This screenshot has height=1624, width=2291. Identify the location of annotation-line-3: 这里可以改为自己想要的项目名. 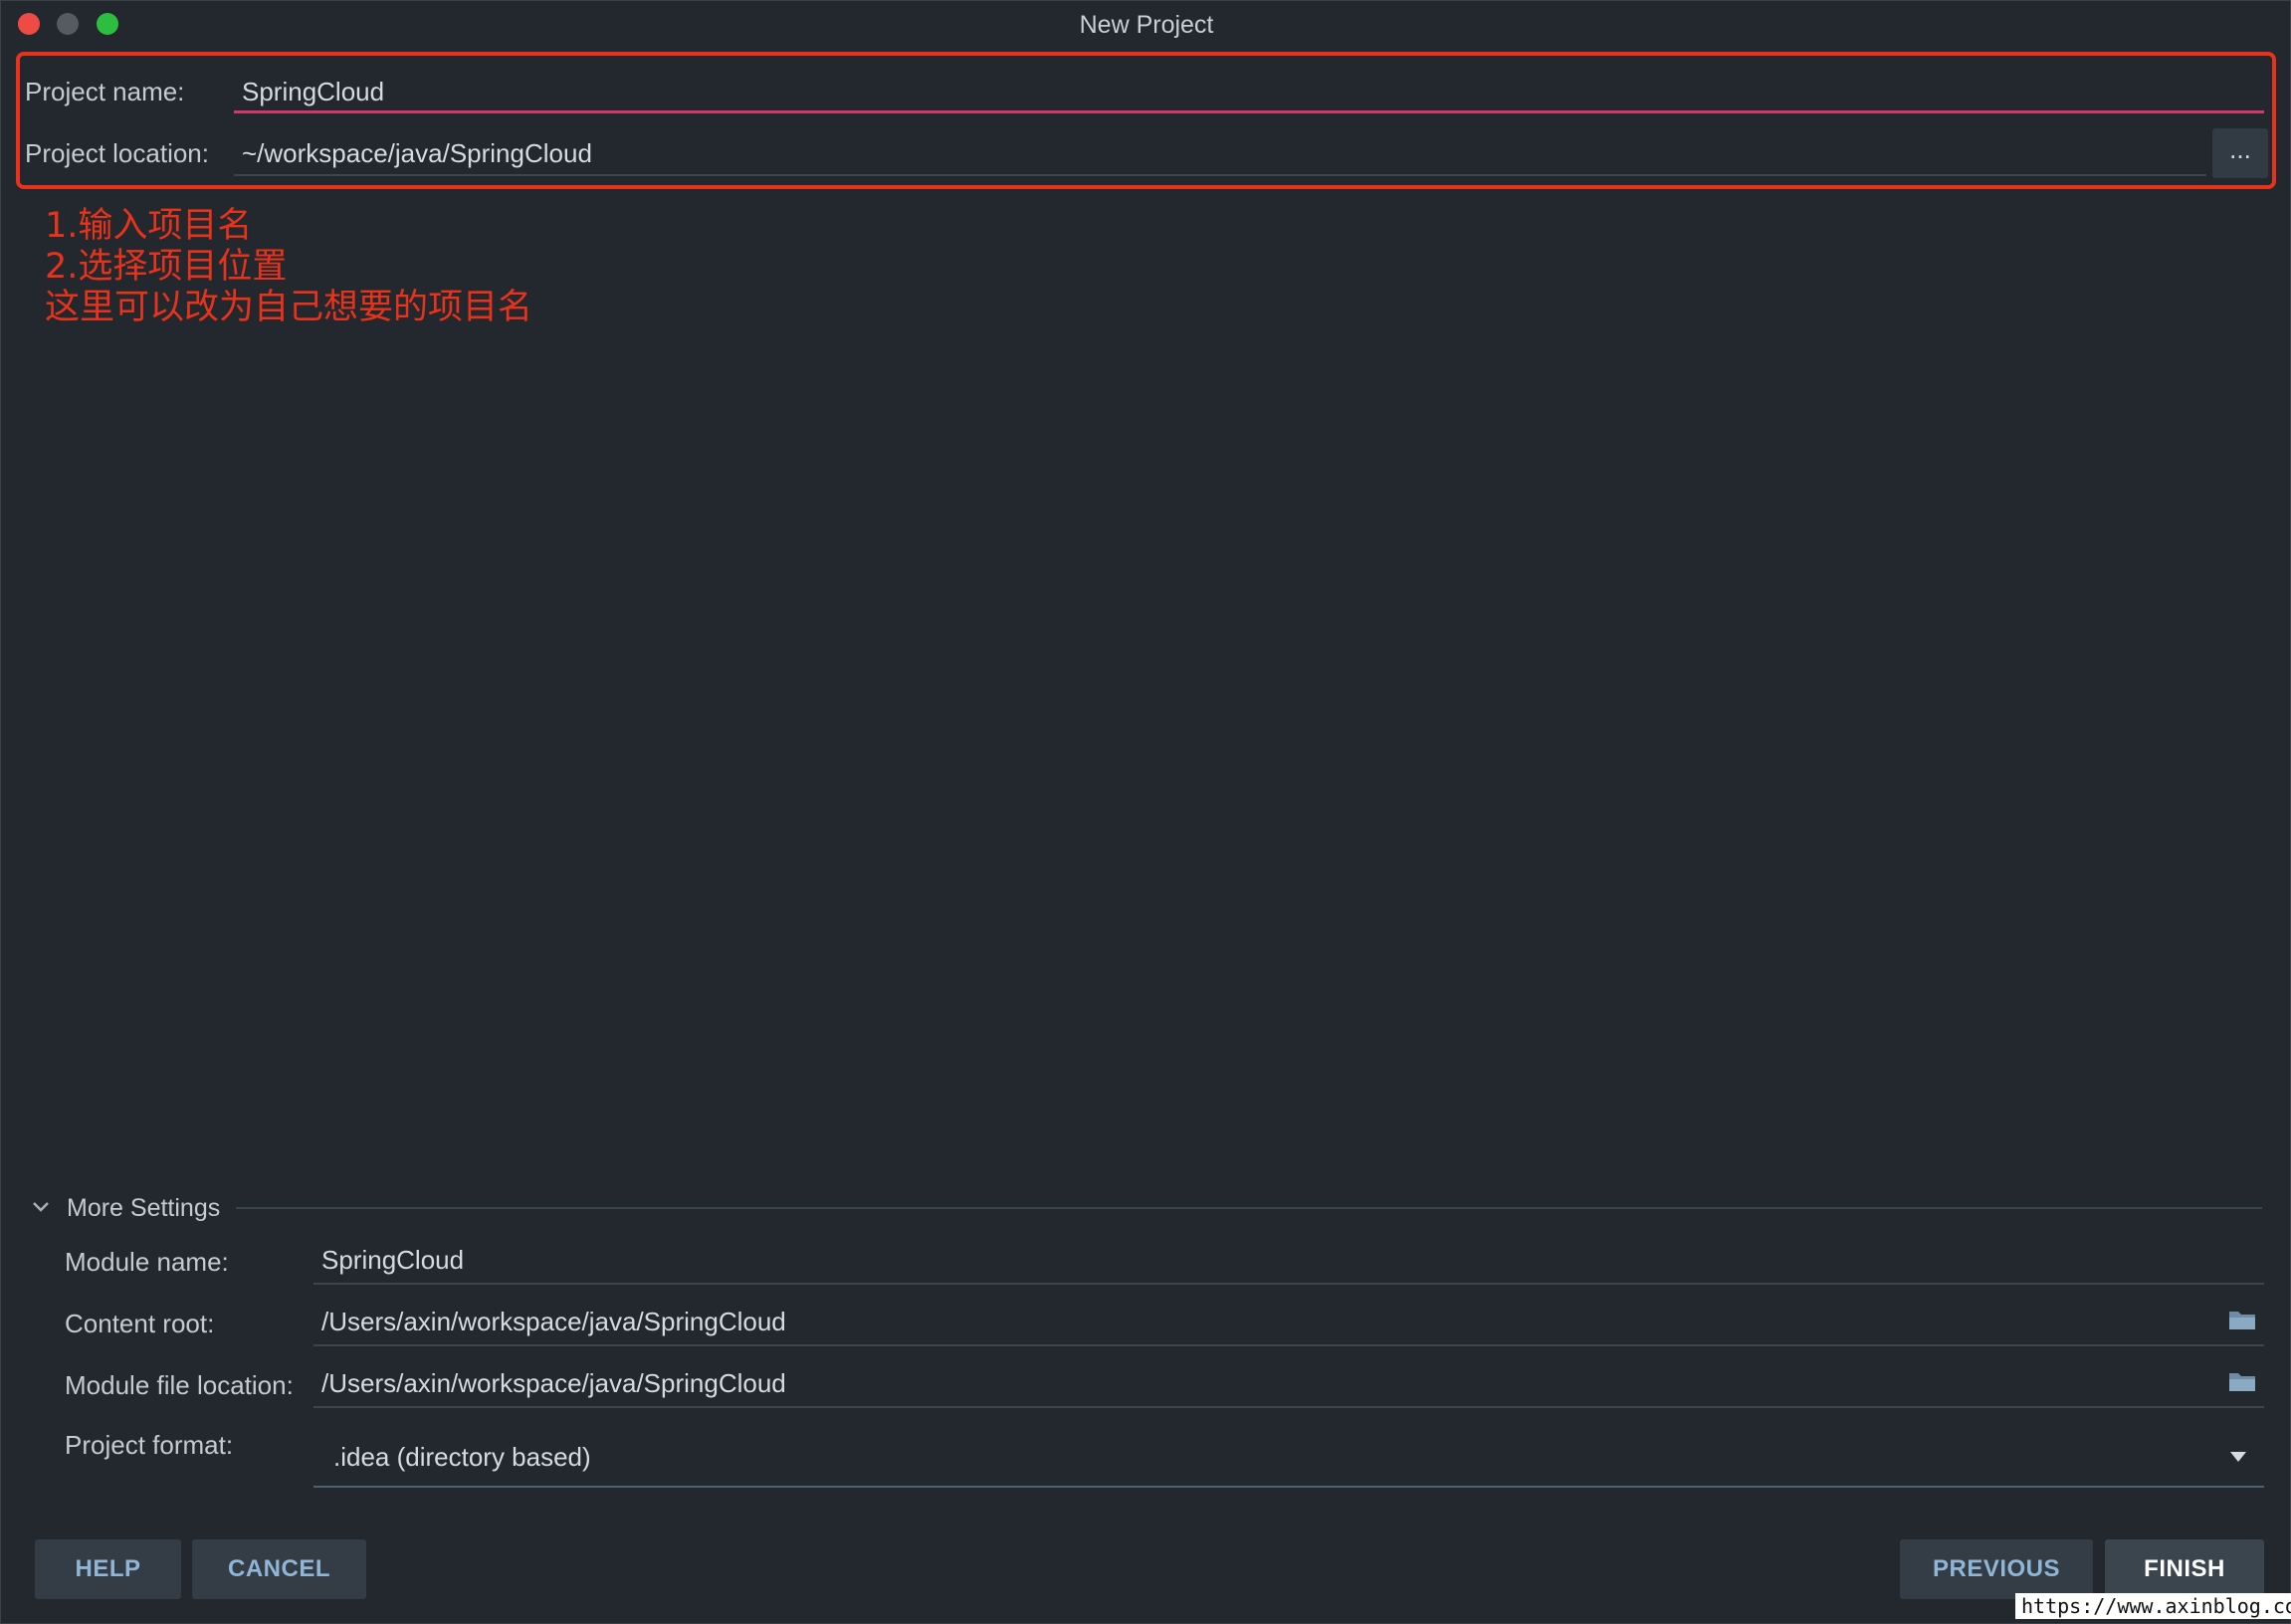
(289, 308).